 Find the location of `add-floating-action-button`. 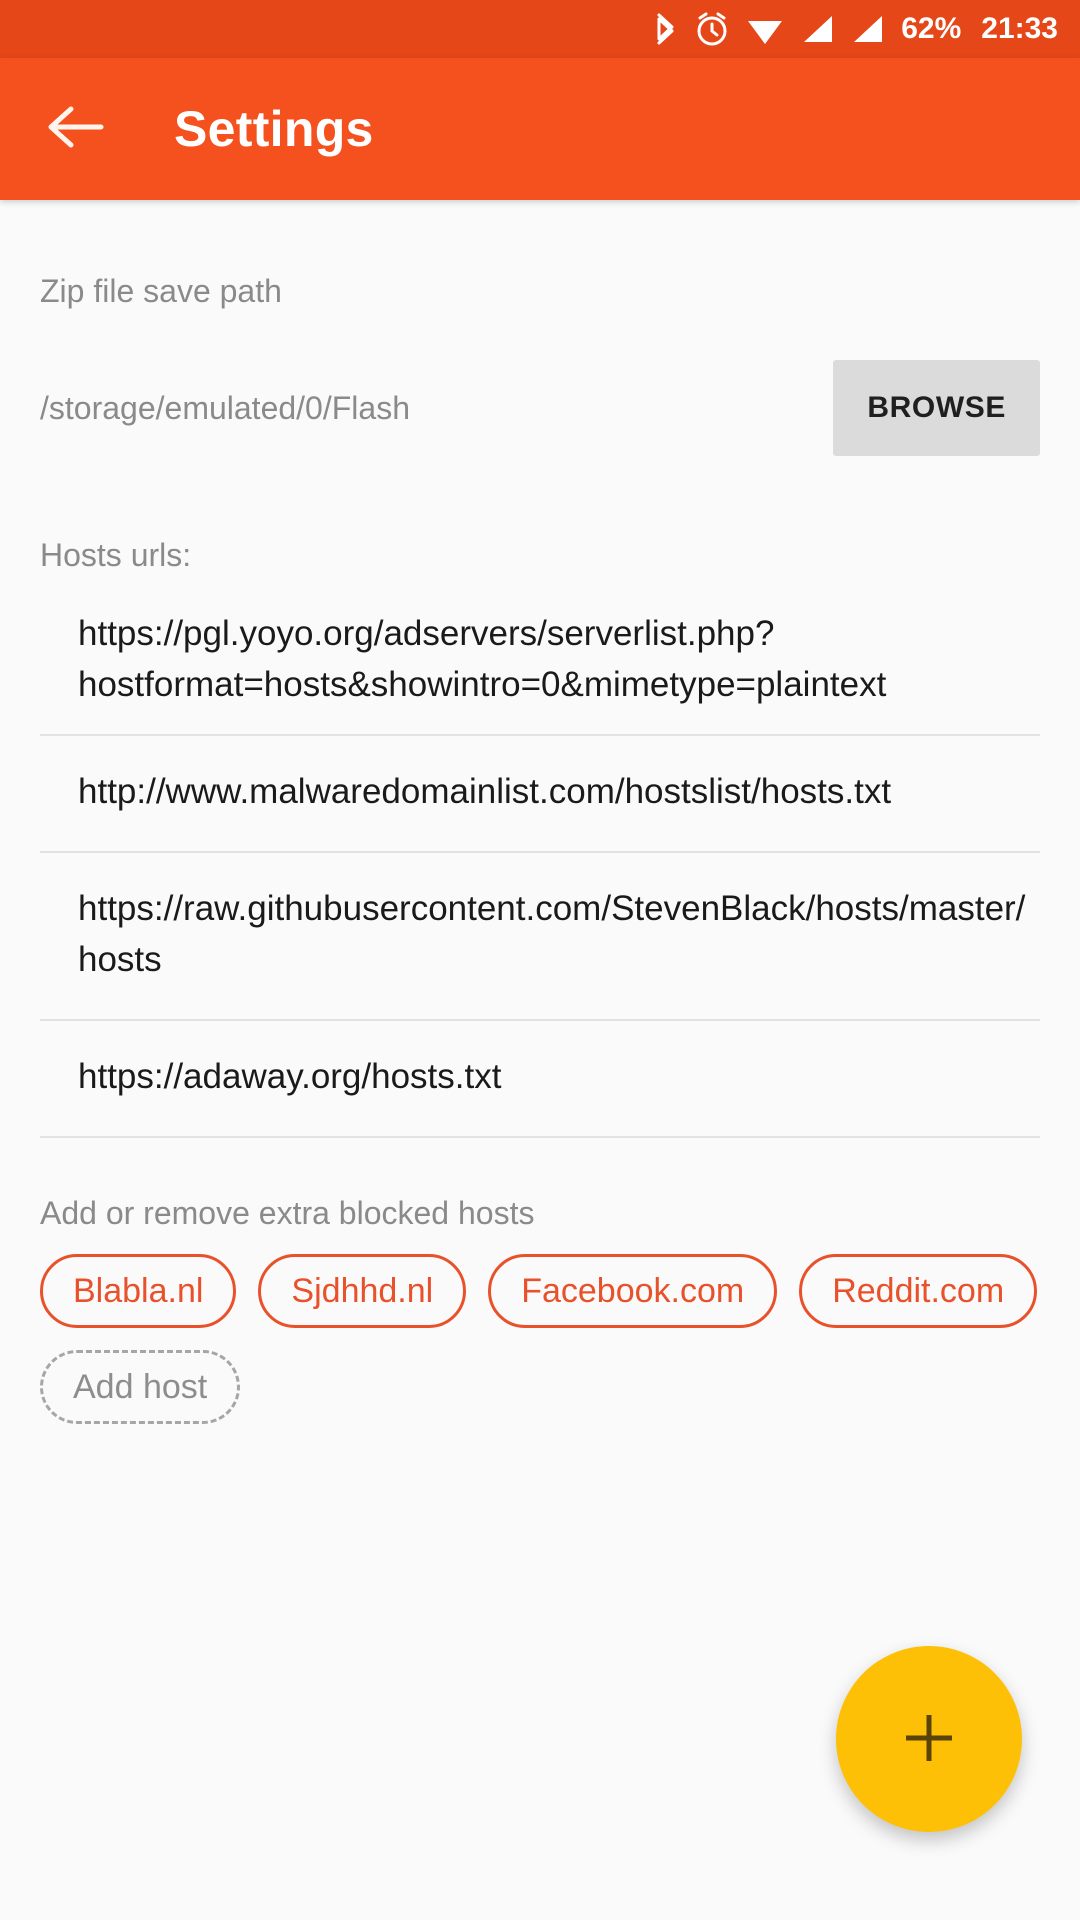

add-floating-action-button is located at coordinates (929, 1739).